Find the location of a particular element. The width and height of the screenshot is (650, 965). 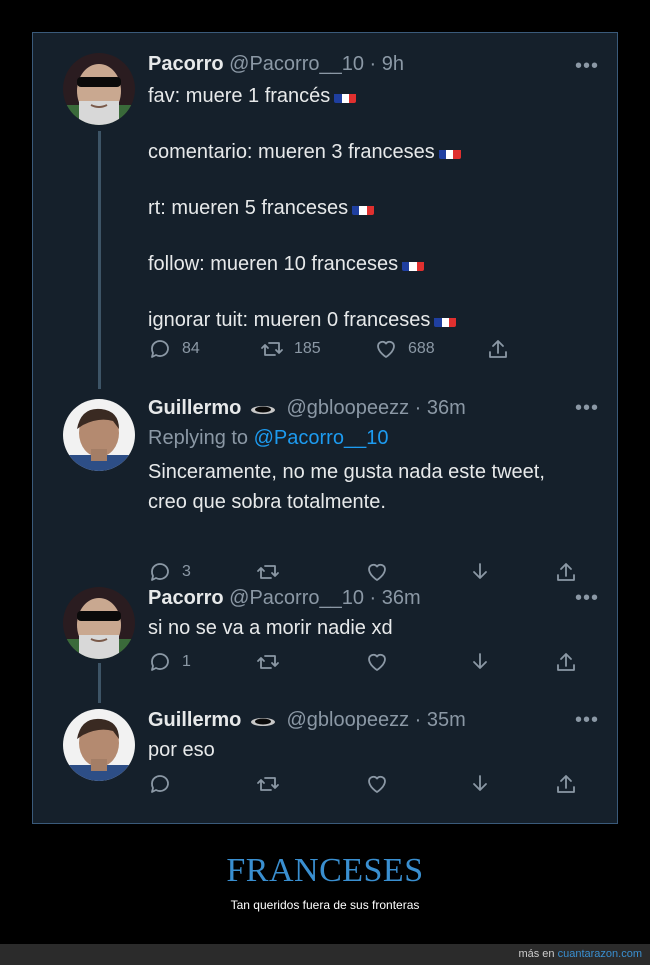

tweet-body: si no se va a morir nadie xd is located at coordinates (370, 628).